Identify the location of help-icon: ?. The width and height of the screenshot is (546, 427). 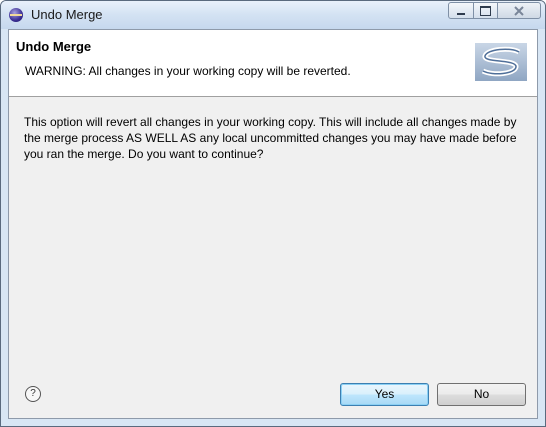
(33, 394).